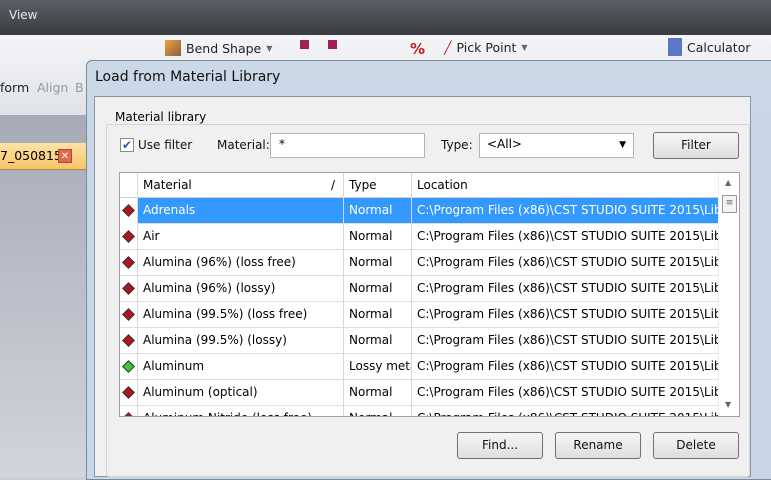 This screenshot has width=771, height=480. Describe the element at coordinates (23, 15) in the screenshot. I see `menu-view: View` at that location.